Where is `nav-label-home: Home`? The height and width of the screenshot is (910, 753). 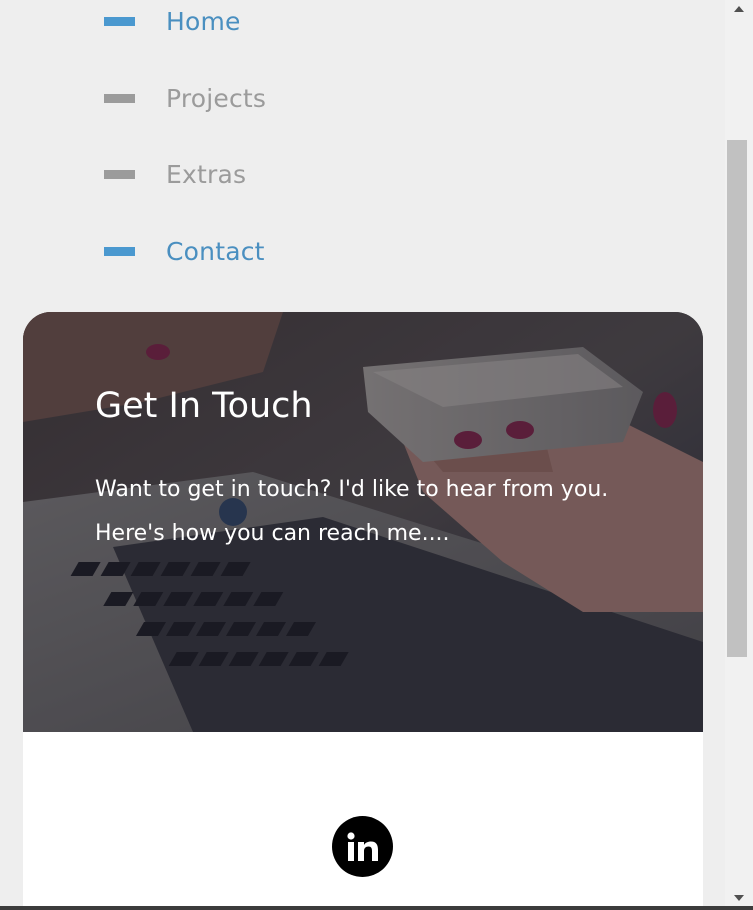 nav-label-home: Home is located at coordinates (203, 21).